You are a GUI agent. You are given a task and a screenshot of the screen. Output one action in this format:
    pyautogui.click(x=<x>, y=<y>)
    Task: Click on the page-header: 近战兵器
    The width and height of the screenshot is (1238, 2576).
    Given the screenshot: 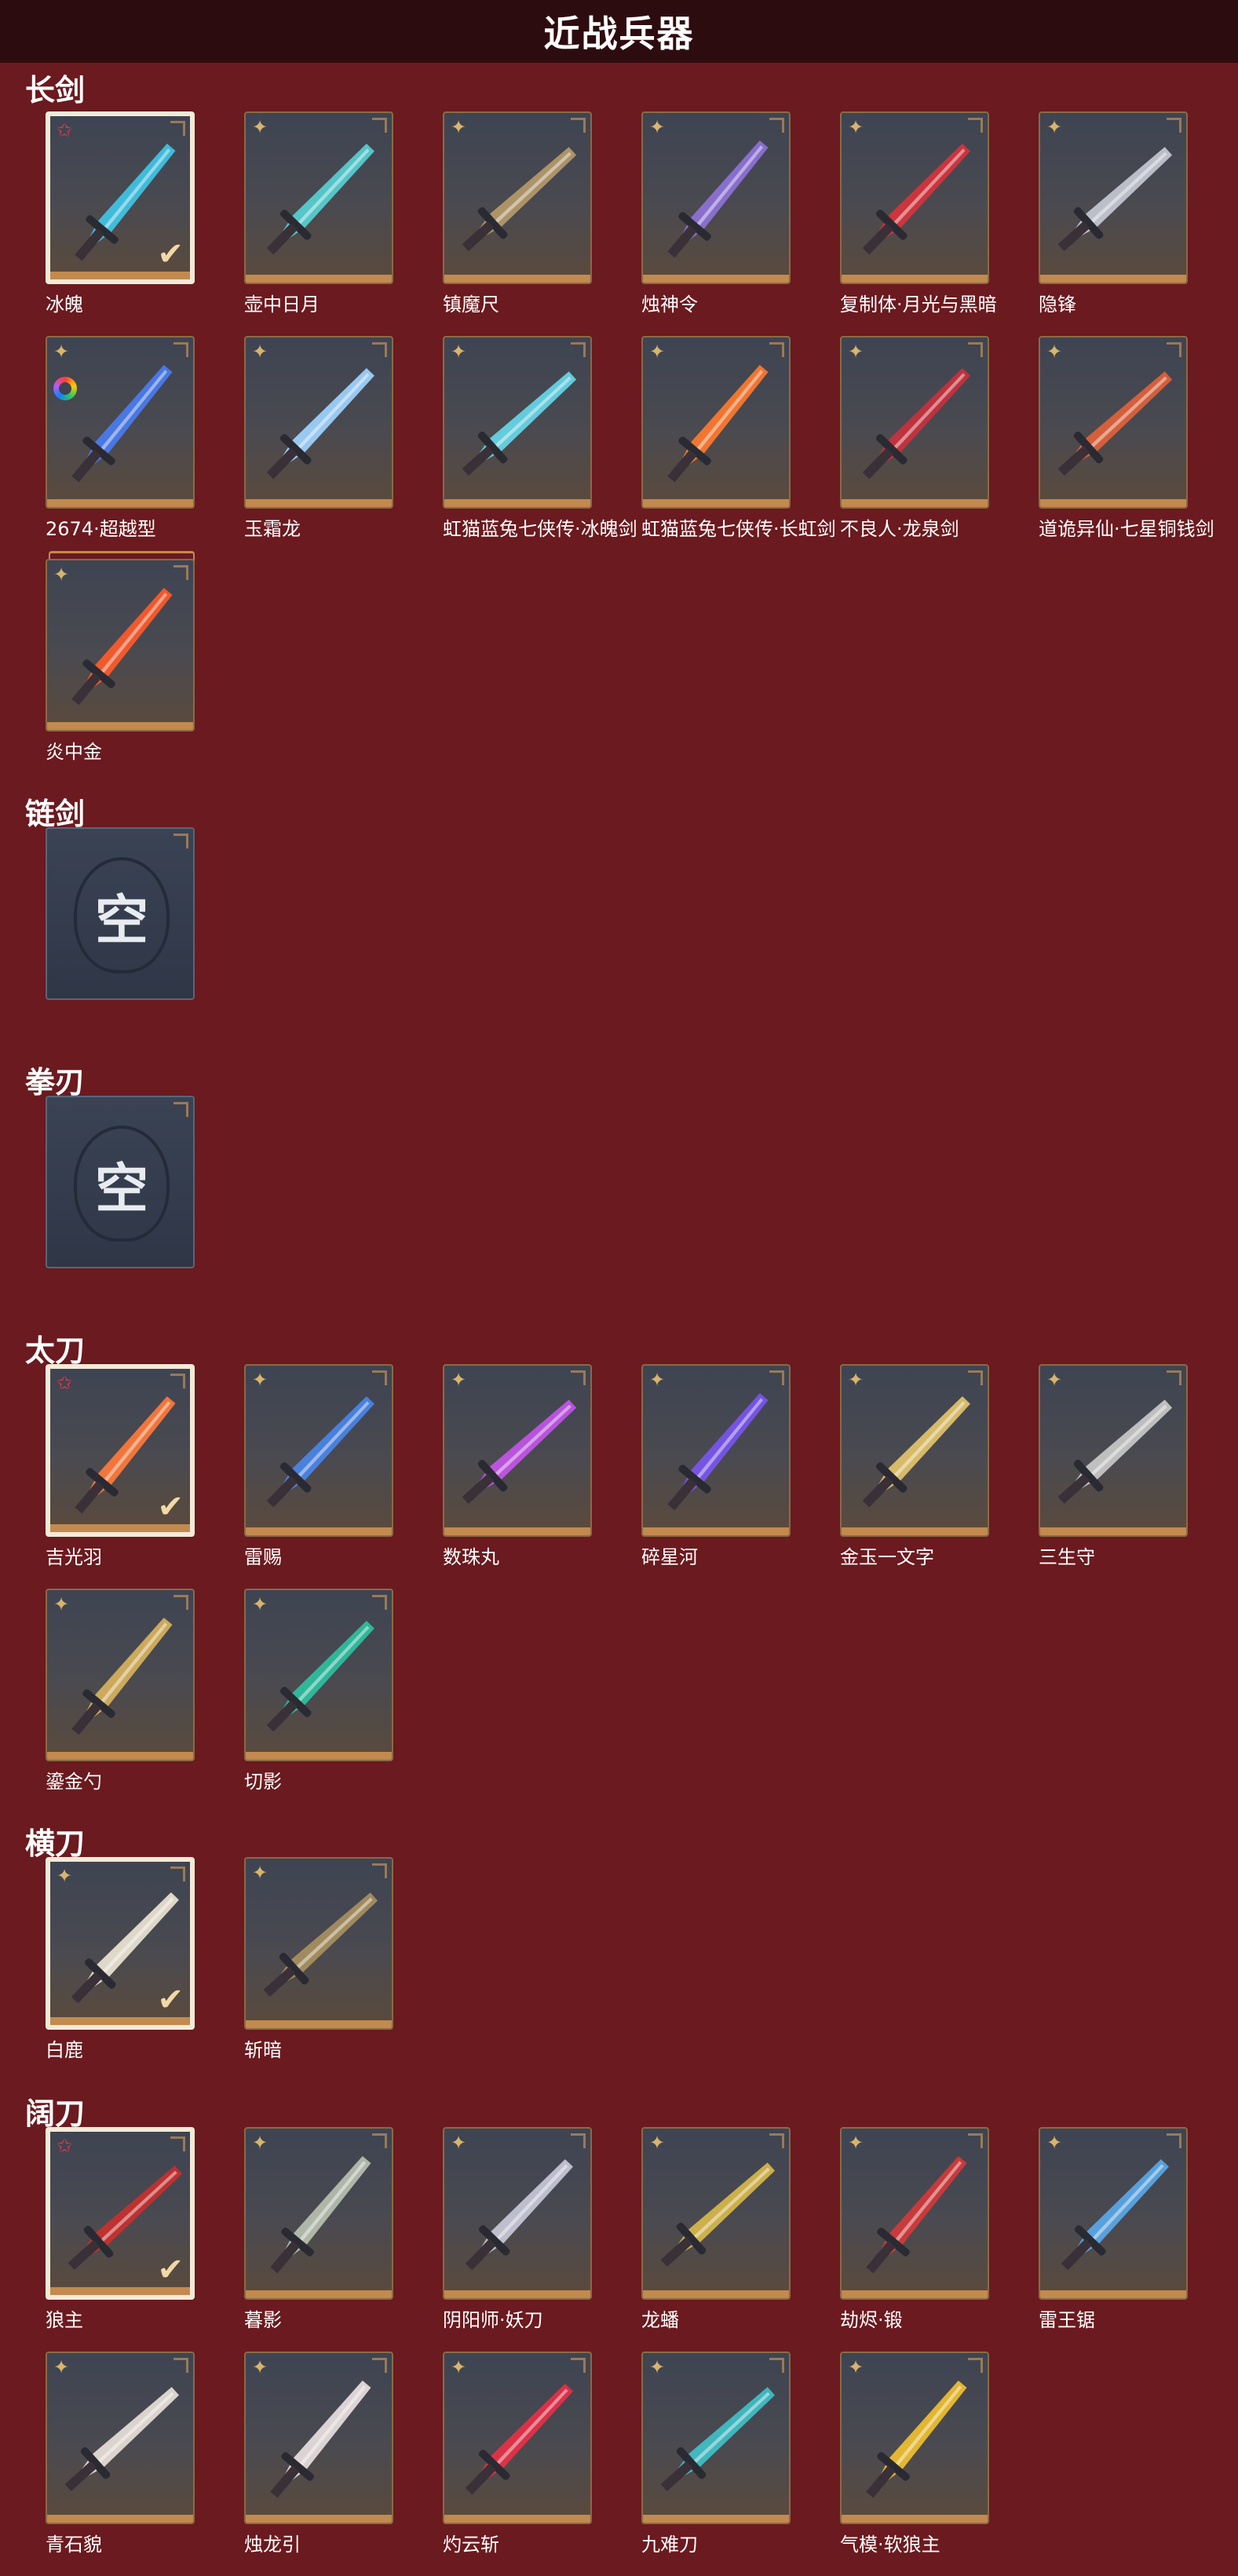 What is the action you would take?
    pyautogui.click(x=619, y=31)
    